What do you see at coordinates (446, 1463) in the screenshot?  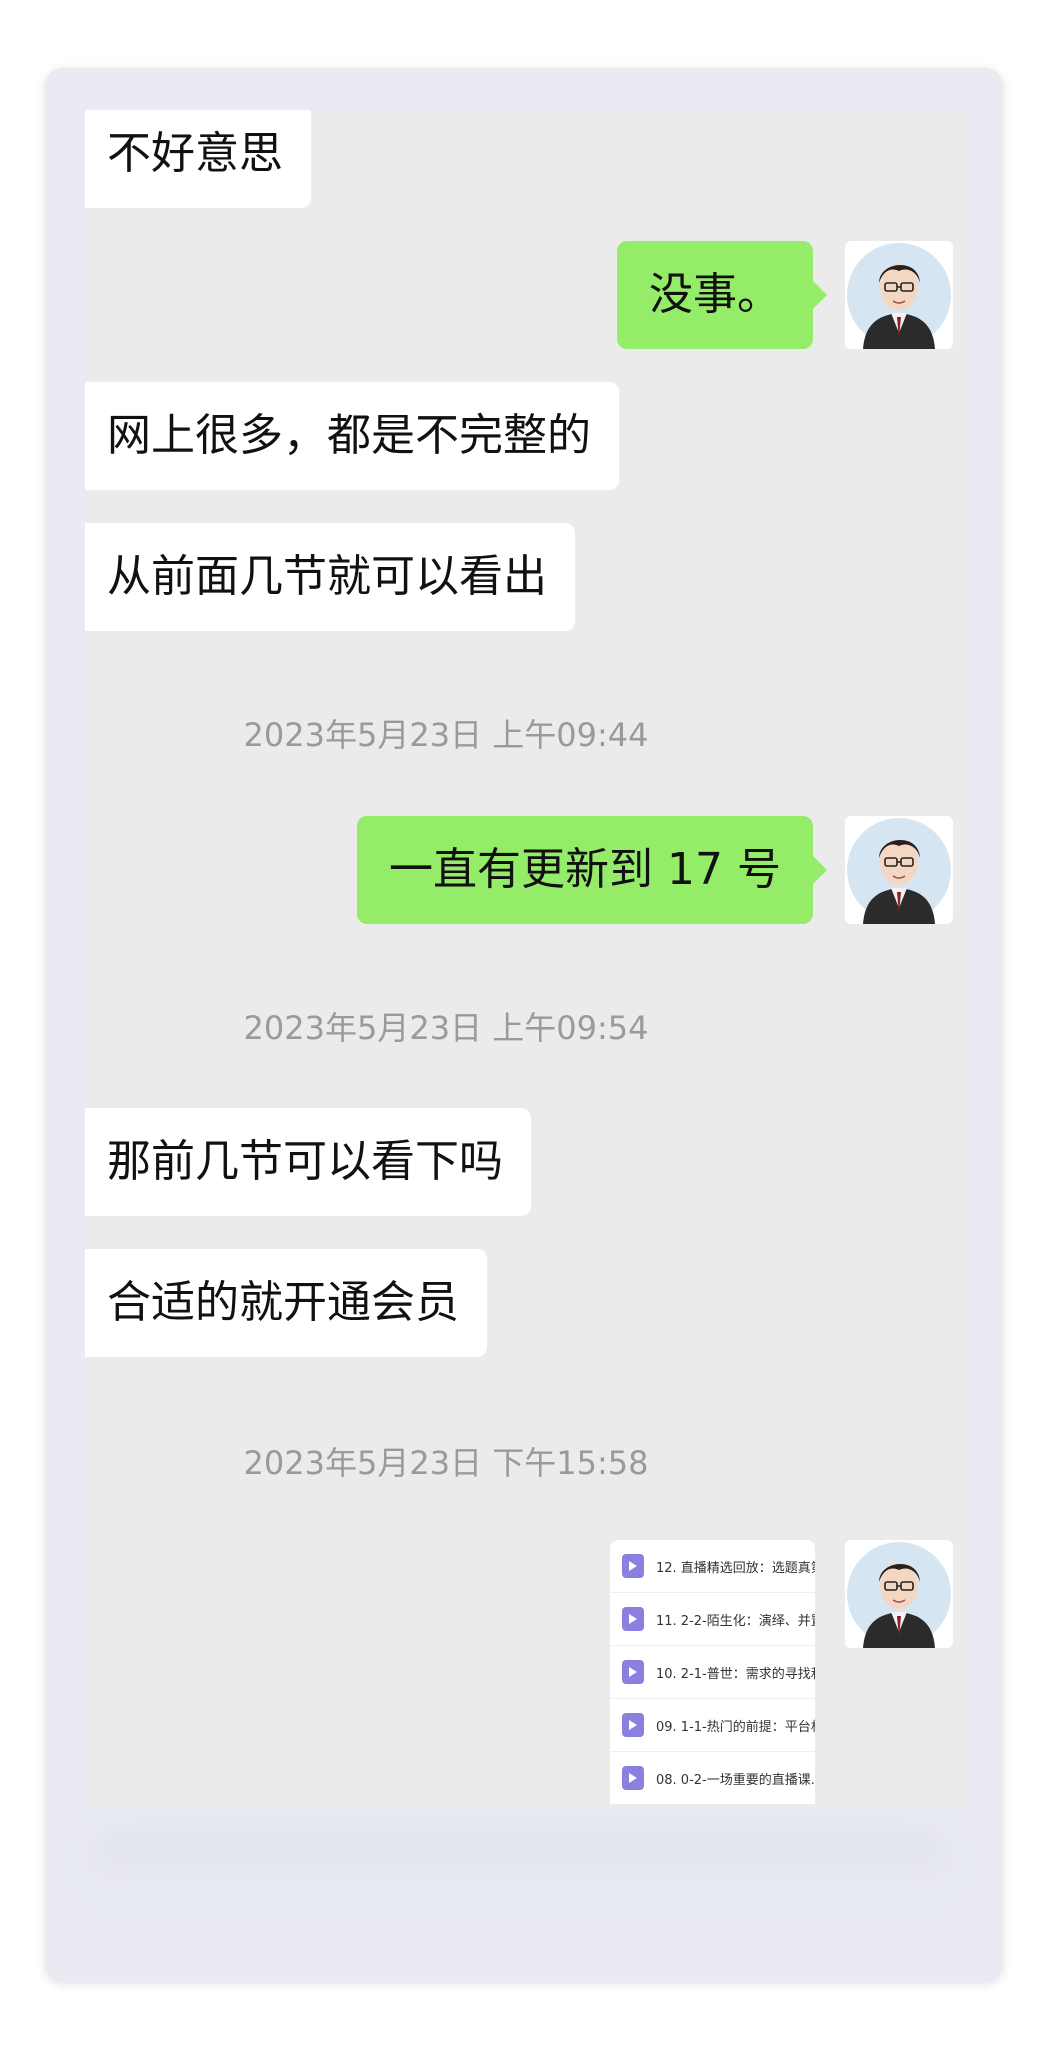 I see `timestamp: 2023年5月23日 下午15:58` at bounding box center [446, 1463].